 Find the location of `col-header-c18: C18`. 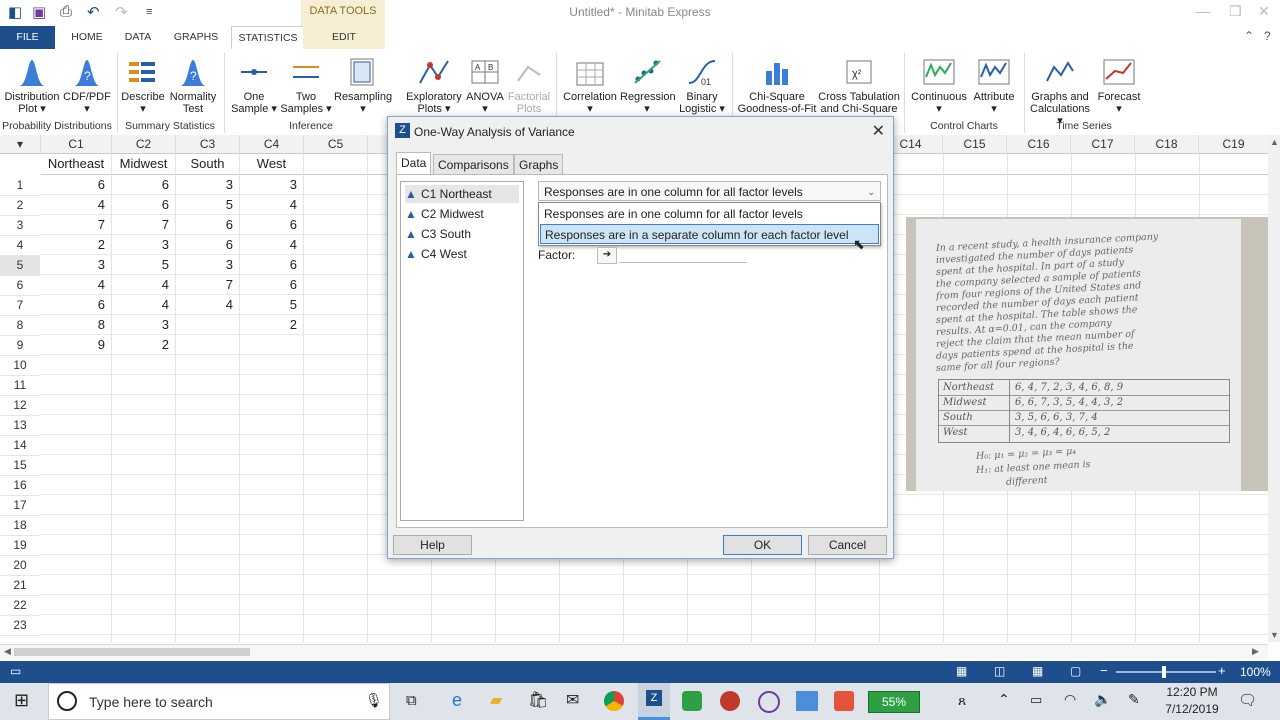

col-header-c18: C18 is located at coordinates (1167, 144).